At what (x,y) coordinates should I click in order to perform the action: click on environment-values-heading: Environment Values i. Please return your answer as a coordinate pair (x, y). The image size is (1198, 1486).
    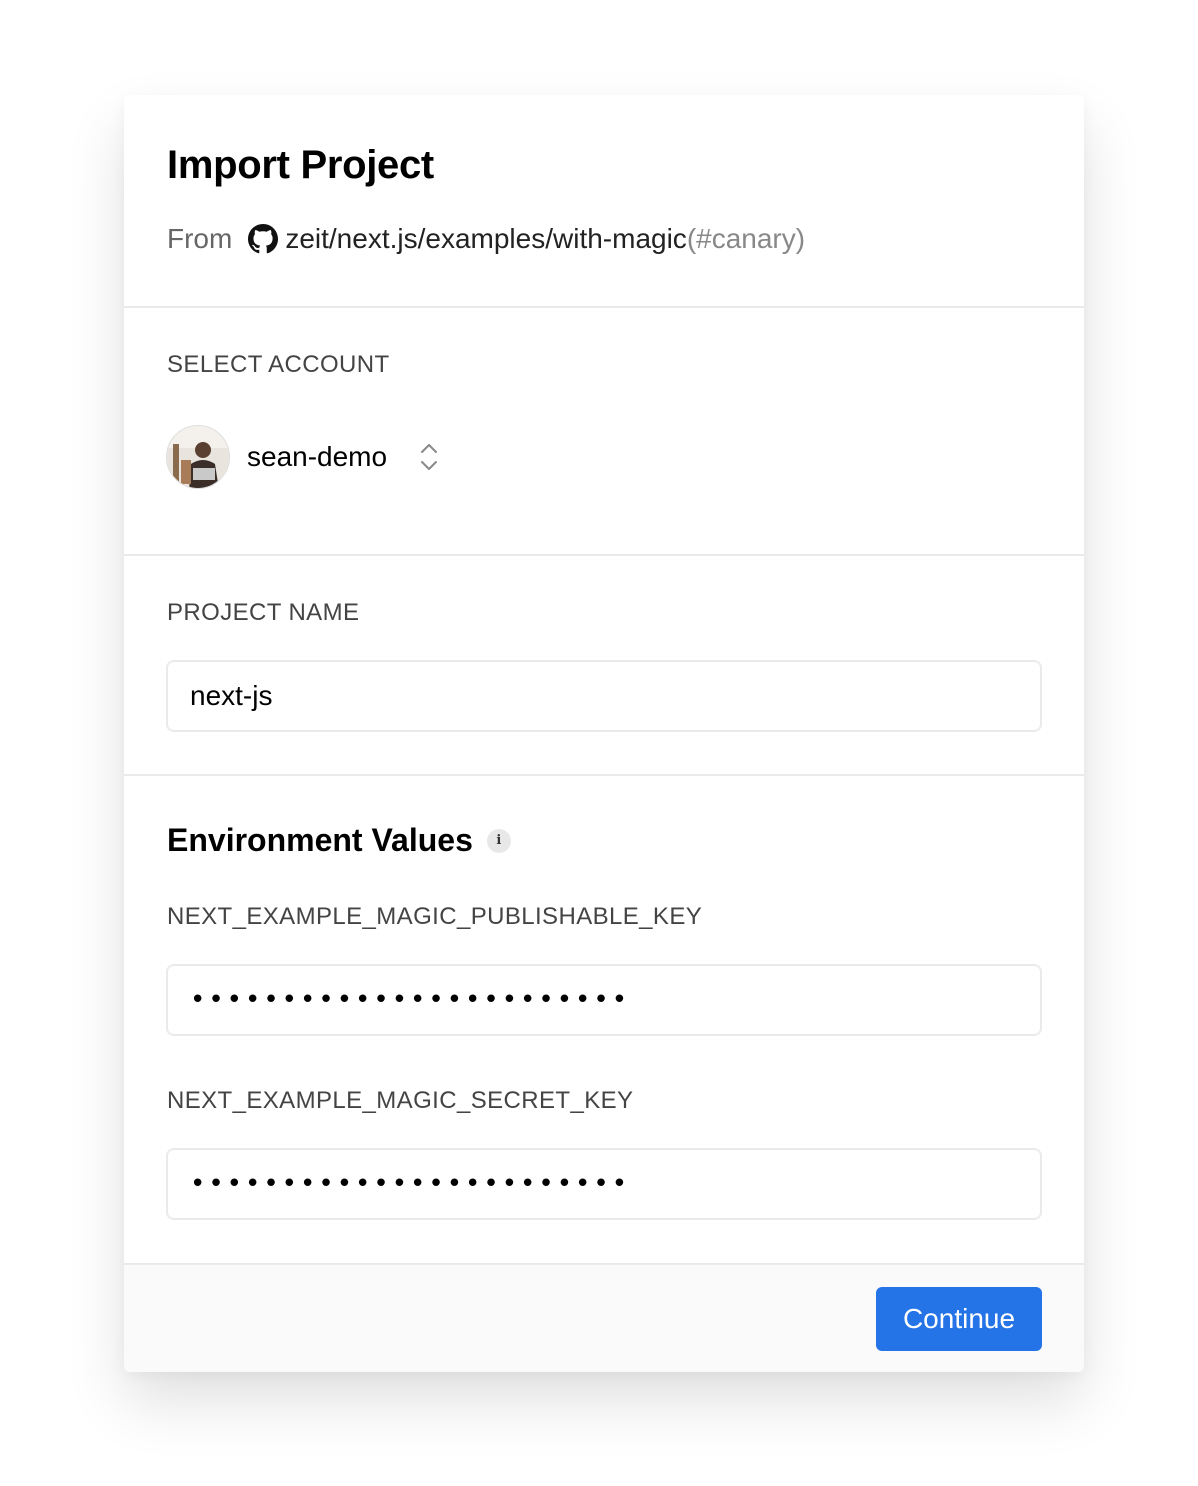
    Looking at the image, I should click on (339, 840).